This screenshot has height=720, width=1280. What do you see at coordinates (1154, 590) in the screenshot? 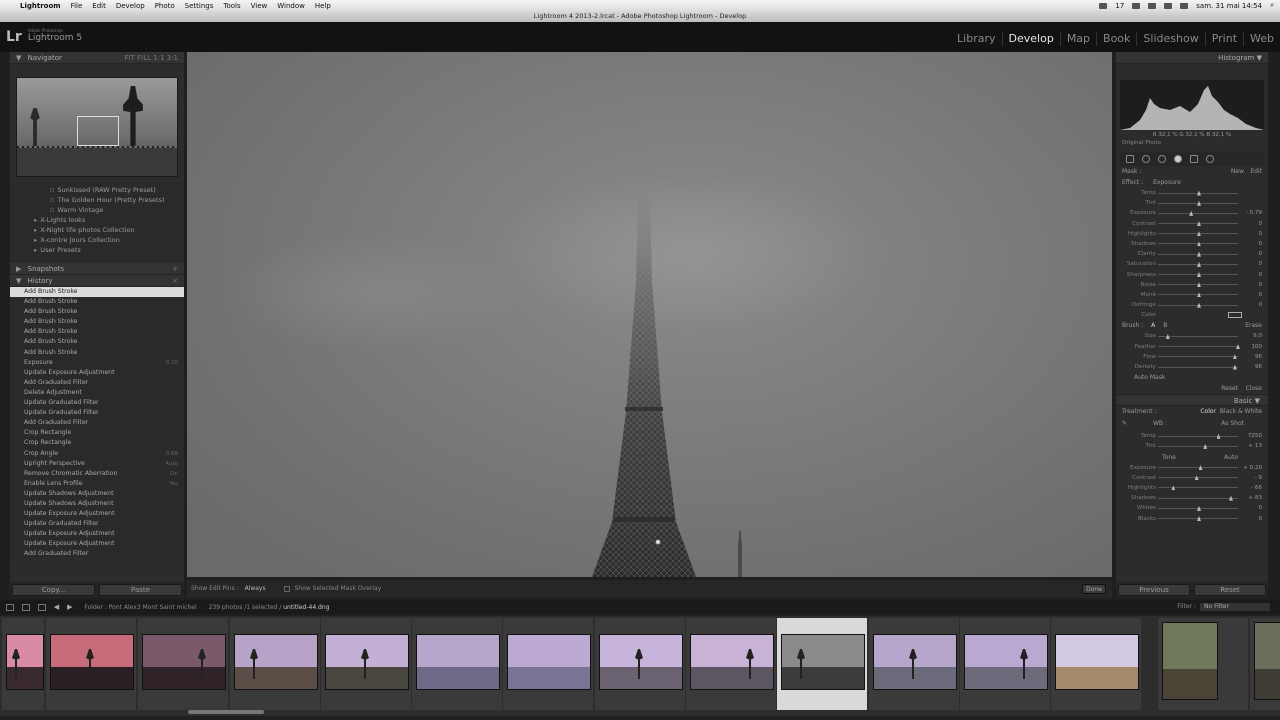
I see `previous-button: Previous` at bounding box center [1154, 590].